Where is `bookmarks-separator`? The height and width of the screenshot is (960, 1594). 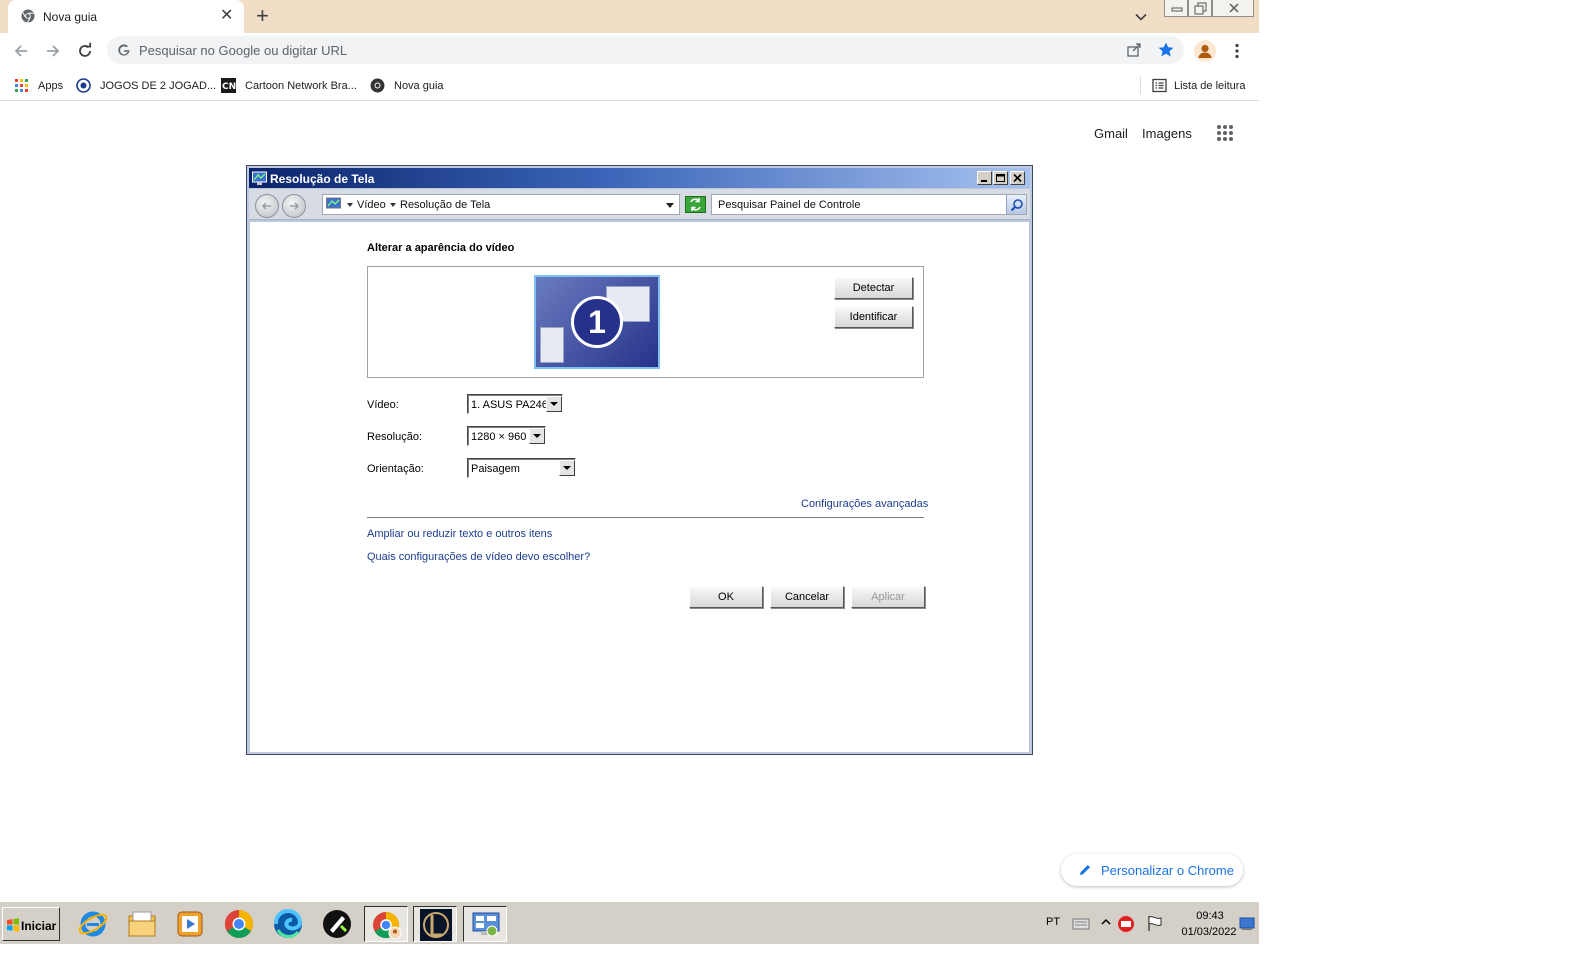
bookmarks-separator is located at coordinates (1140, 85).